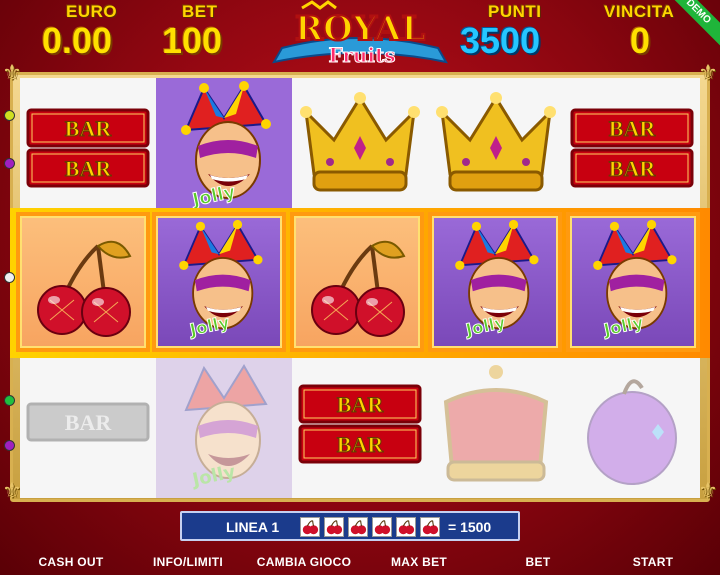 Image resolution: width=720 pixels, height=575 pixels. I want to click on euro-label: EURO, so click(92, 11).